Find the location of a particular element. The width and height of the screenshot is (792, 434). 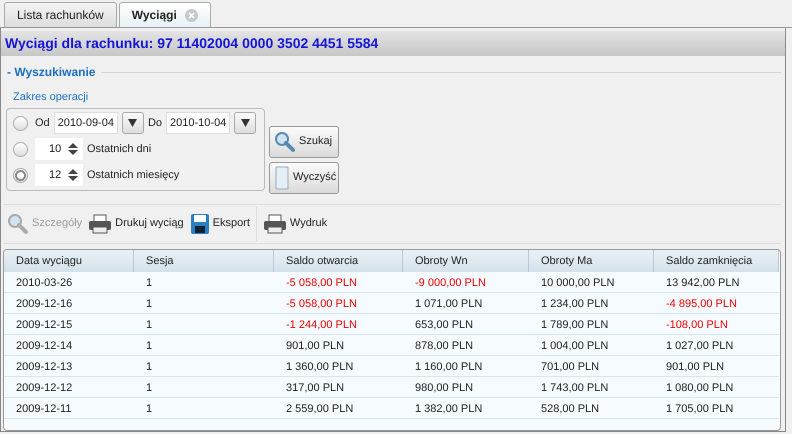

table-cell: 701,00 PLN is located at coordinates (591, 366).